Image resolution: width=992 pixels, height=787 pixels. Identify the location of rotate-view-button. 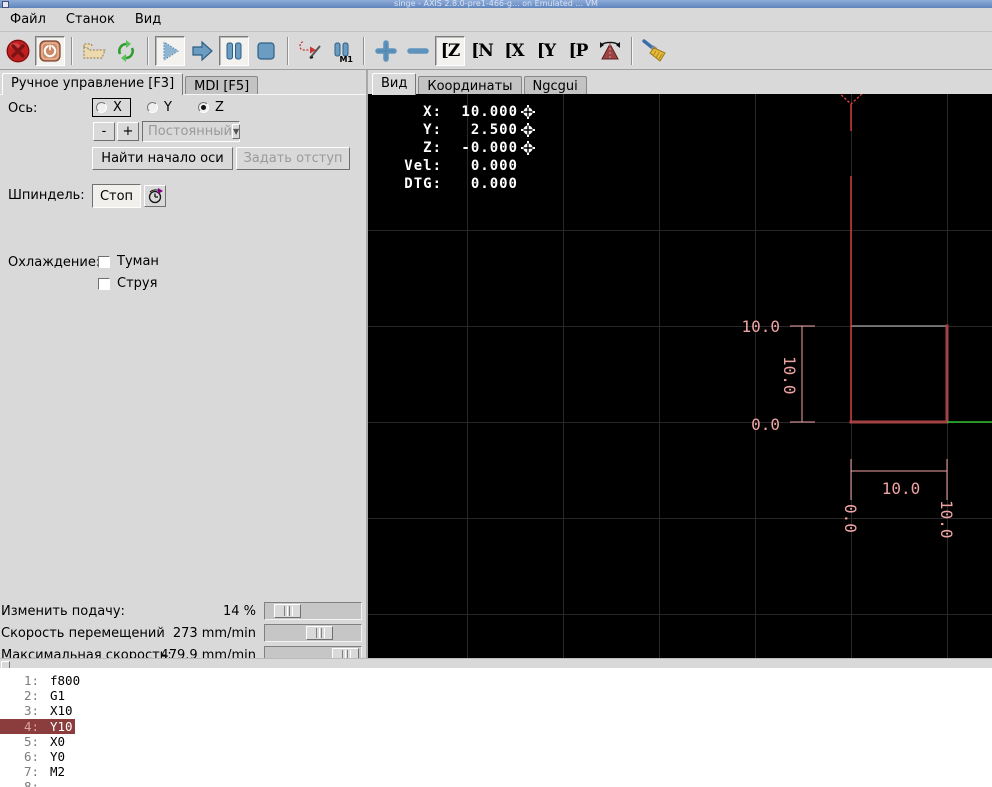
(610, 51).